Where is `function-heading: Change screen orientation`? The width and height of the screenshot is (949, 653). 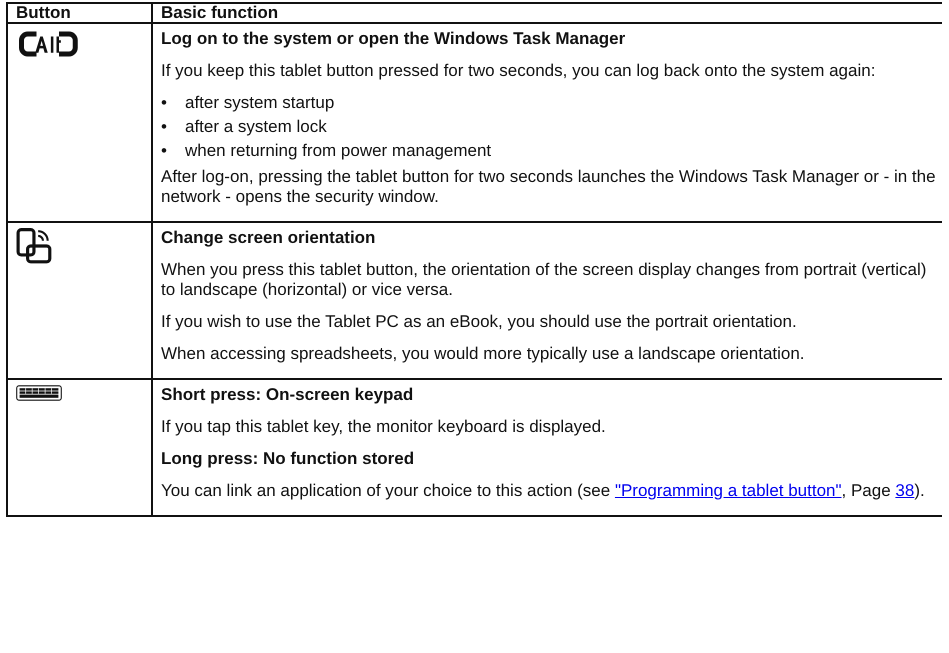
function-heading: Change screen orientation is located at coordinates (268, 238).